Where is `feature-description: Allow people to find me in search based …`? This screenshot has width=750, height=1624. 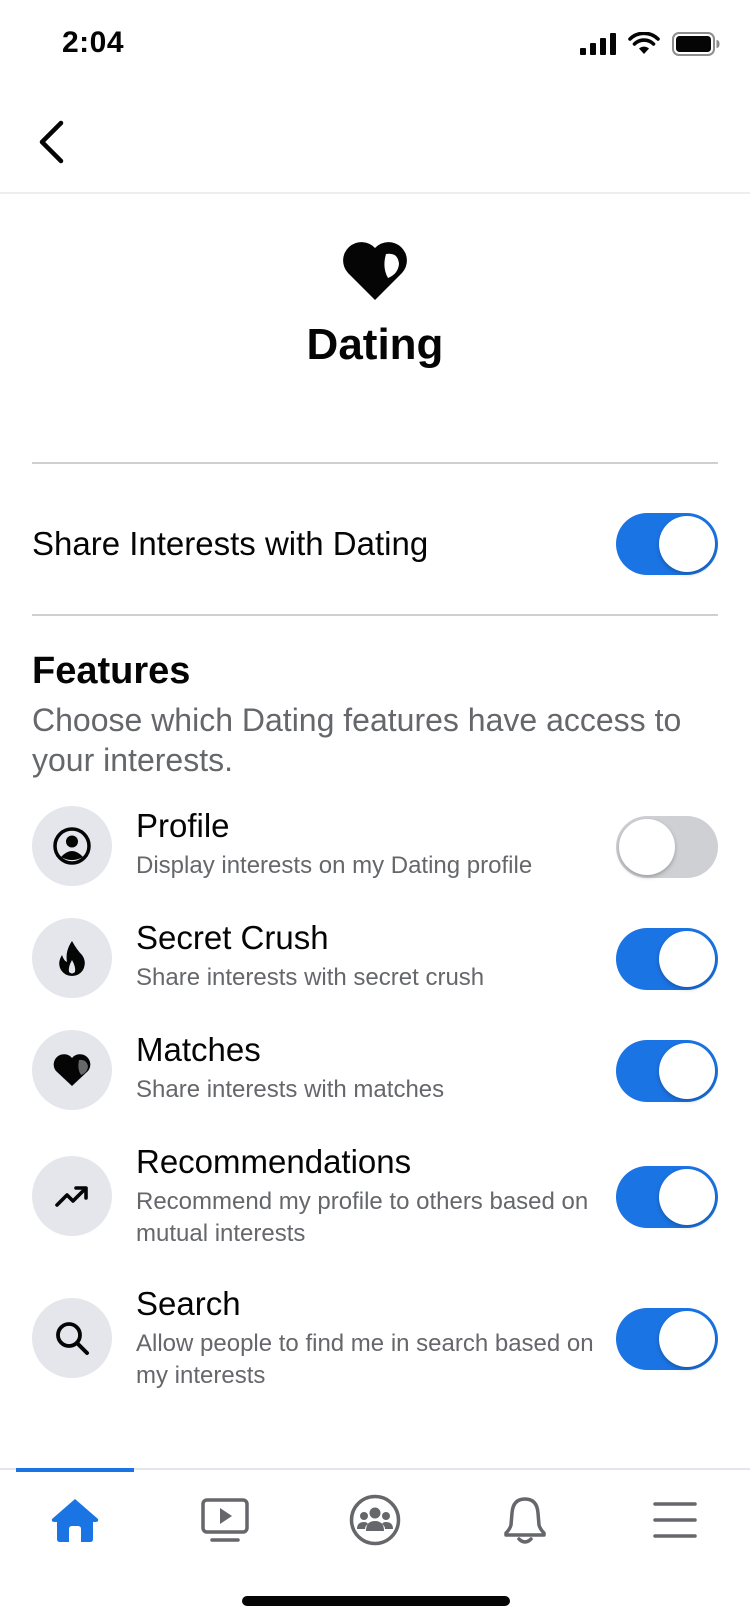
feature-description: Allow people to find me in search based … is located at coordinates (365, 1359).